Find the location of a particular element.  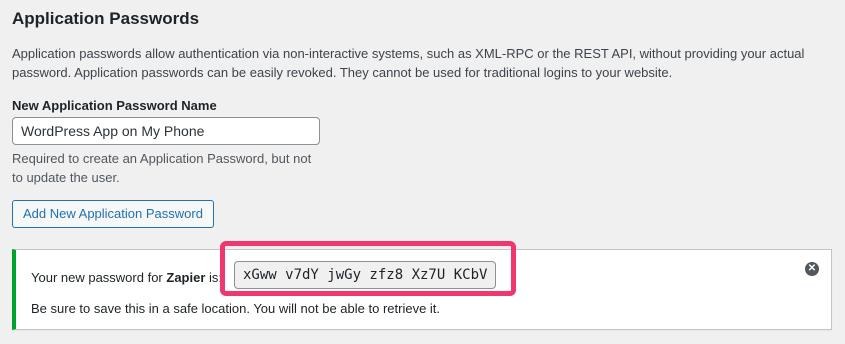

new-password-message: Your new password for Zapier is: is located at coordinates (126, 278).